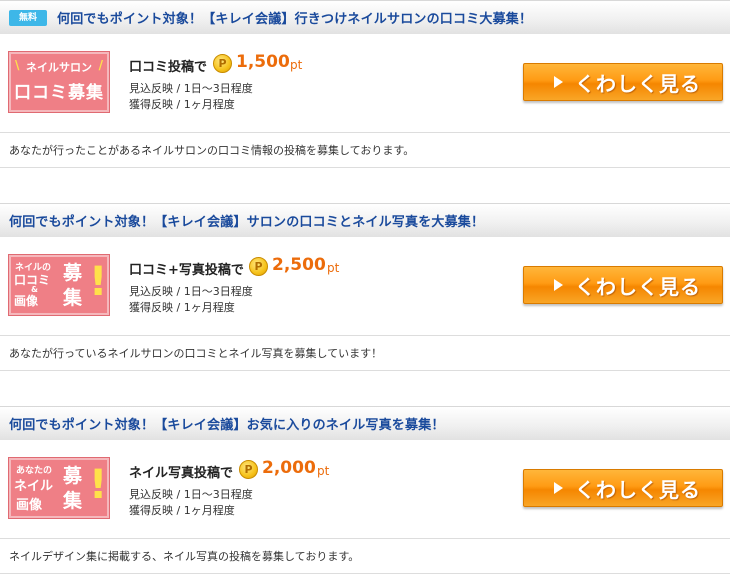  Describe the element at coordinates (28, 17) in the screenshot. I see `free-badge: 無料` at that location.